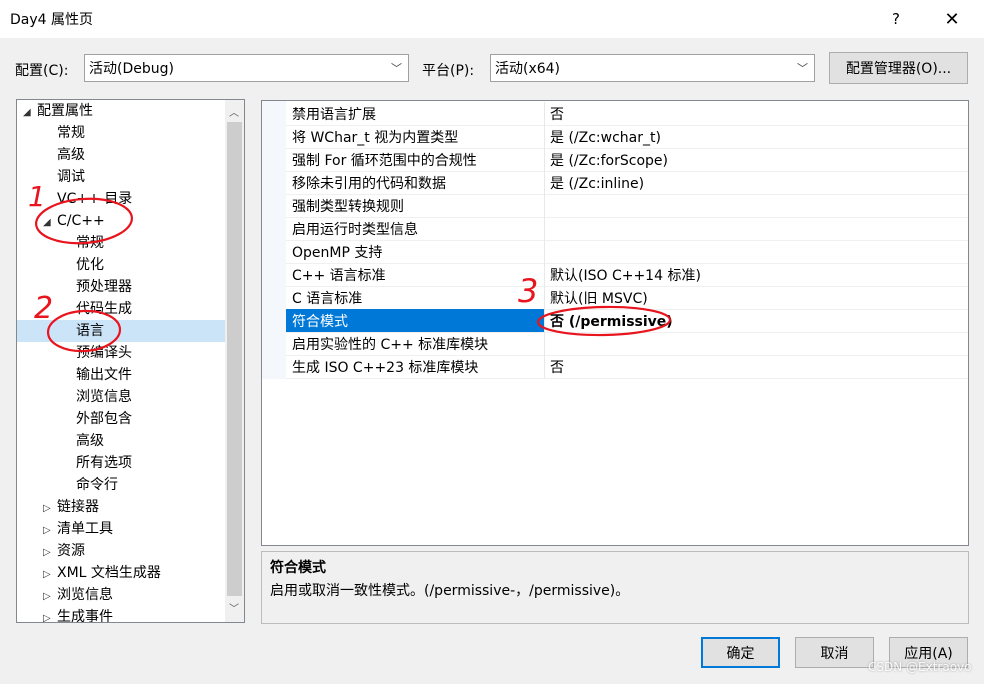 This screenshot has height=684, width=984. I want to click on property-row: 强制 For 循环范围中的合规性 是 (/Zc:forScope), so click(627, 160).